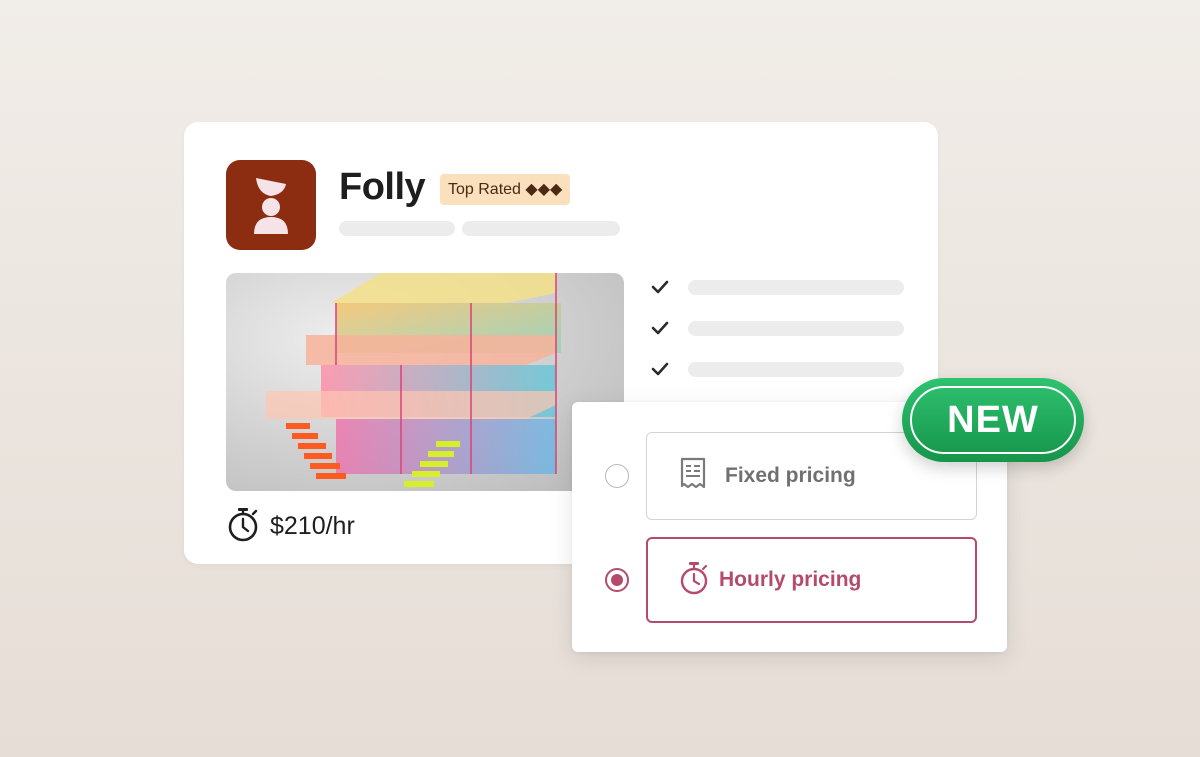 The width and height of the screenshot is (1200, 757). I want to click on portfolio-image, so click(425, 382).